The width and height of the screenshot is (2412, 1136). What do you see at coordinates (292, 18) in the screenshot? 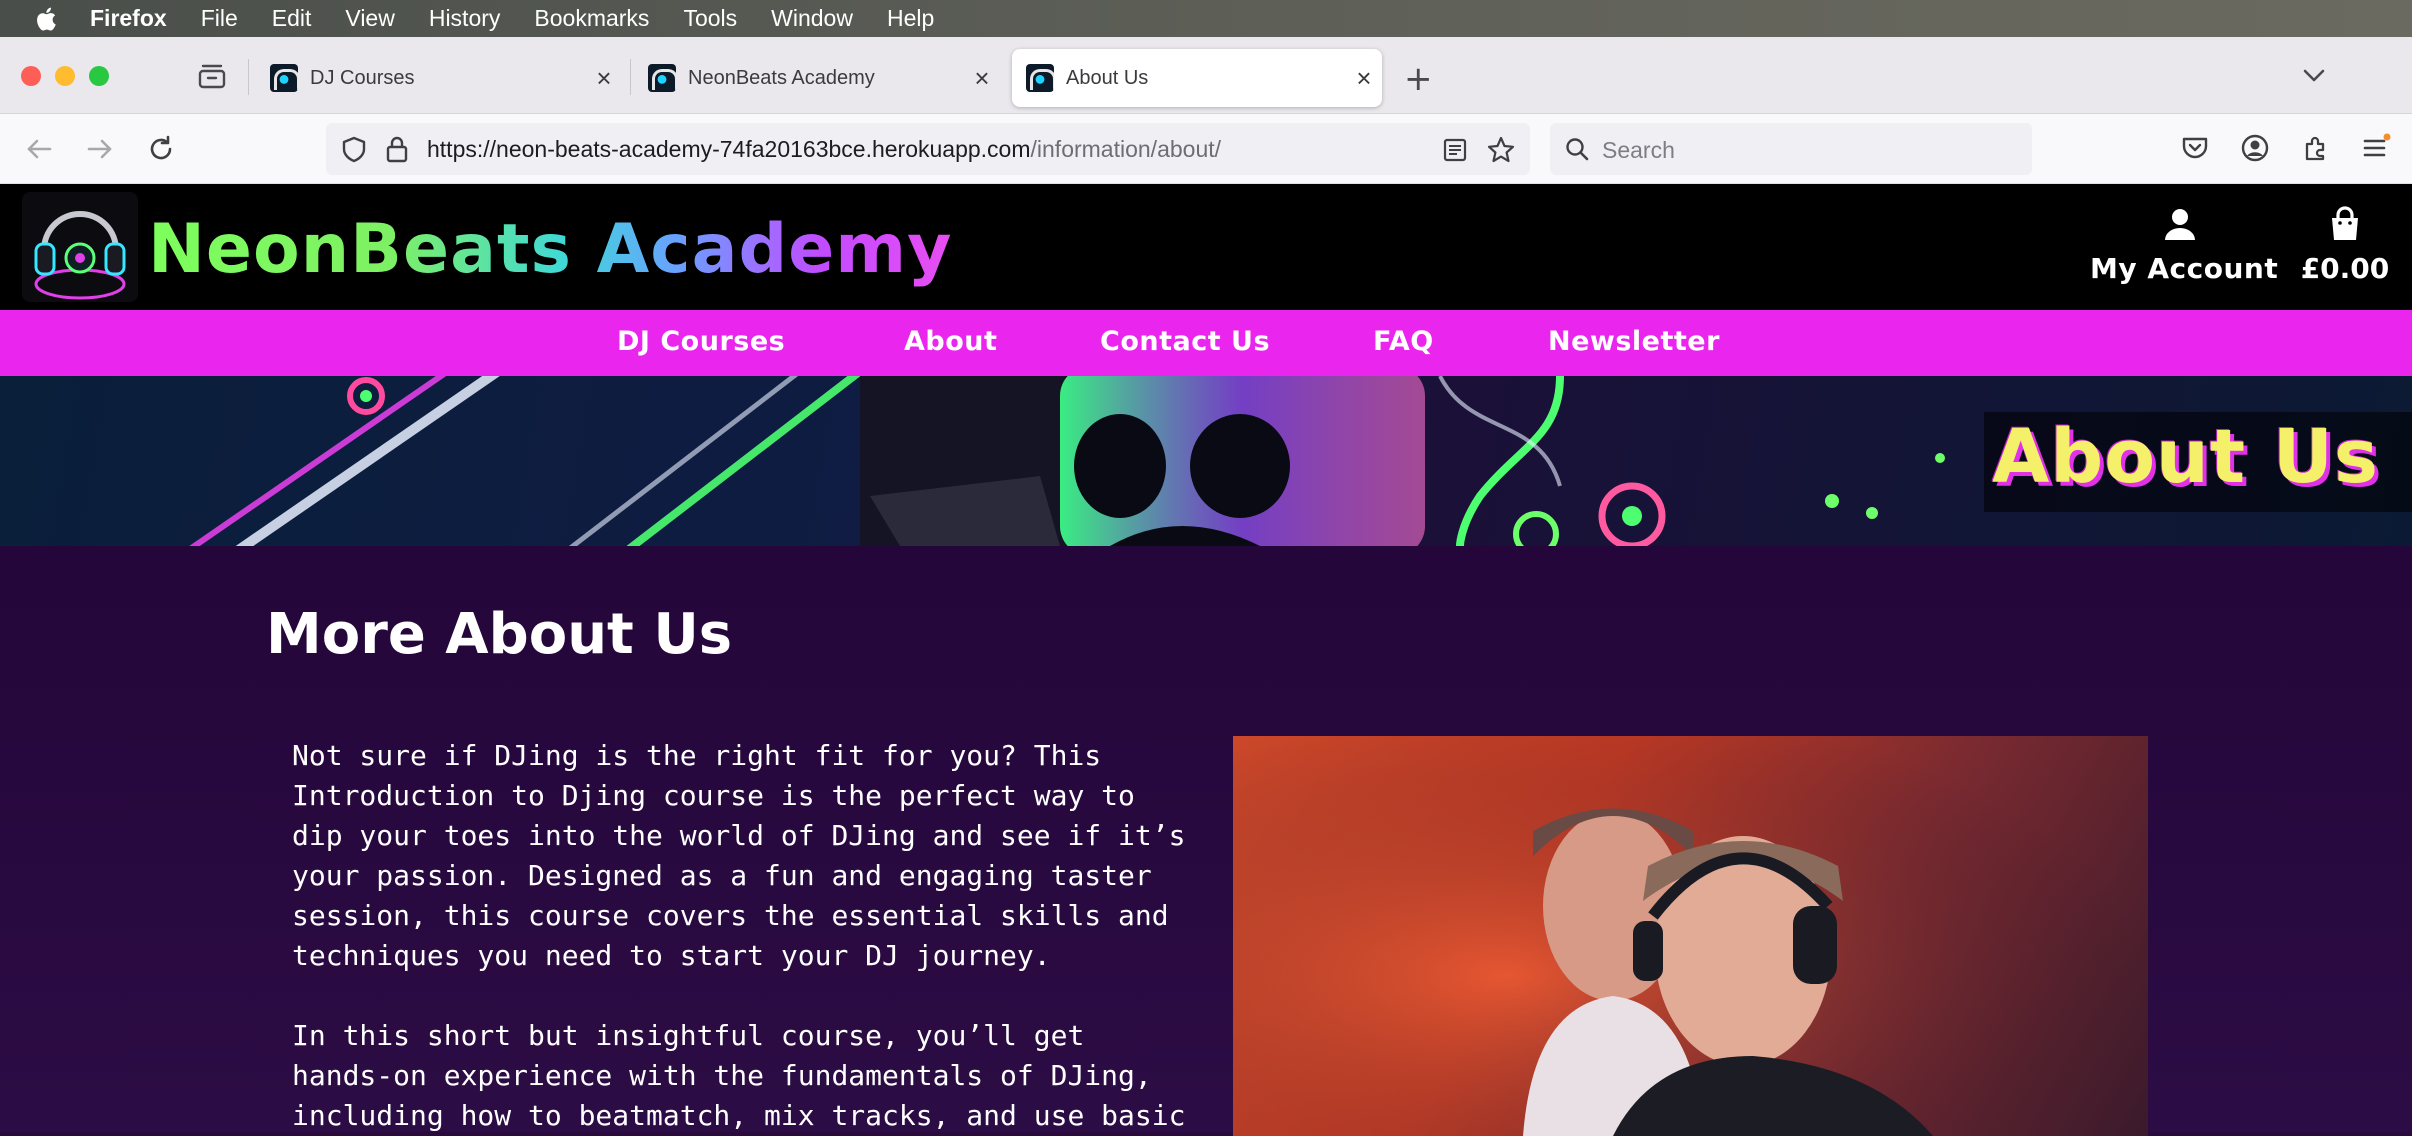
I see `menu-edit: Edit` at bounding box center [292, 18].